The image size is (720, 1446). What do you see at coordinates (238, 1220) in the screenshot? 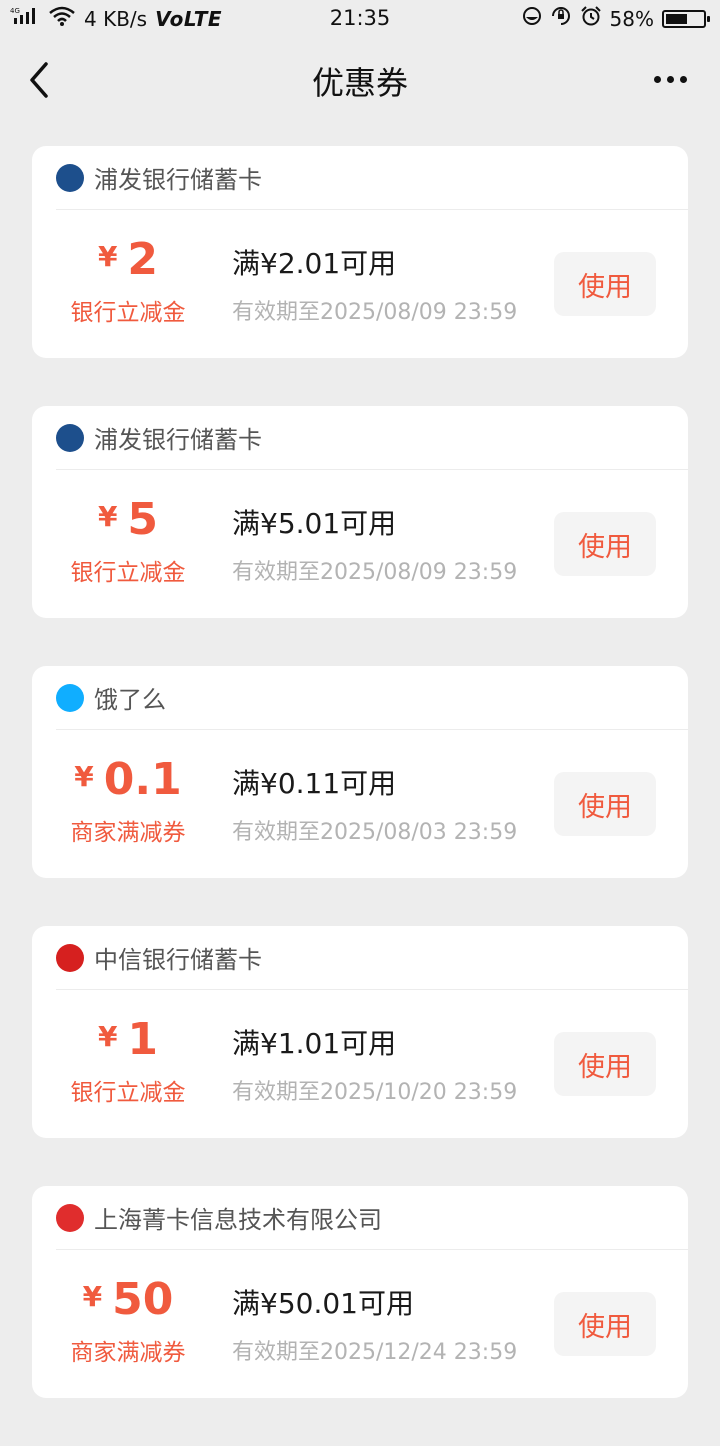
I see `merchant-name: 上海菁卡信息技术有限公司` at bounding box center [238, 1220].